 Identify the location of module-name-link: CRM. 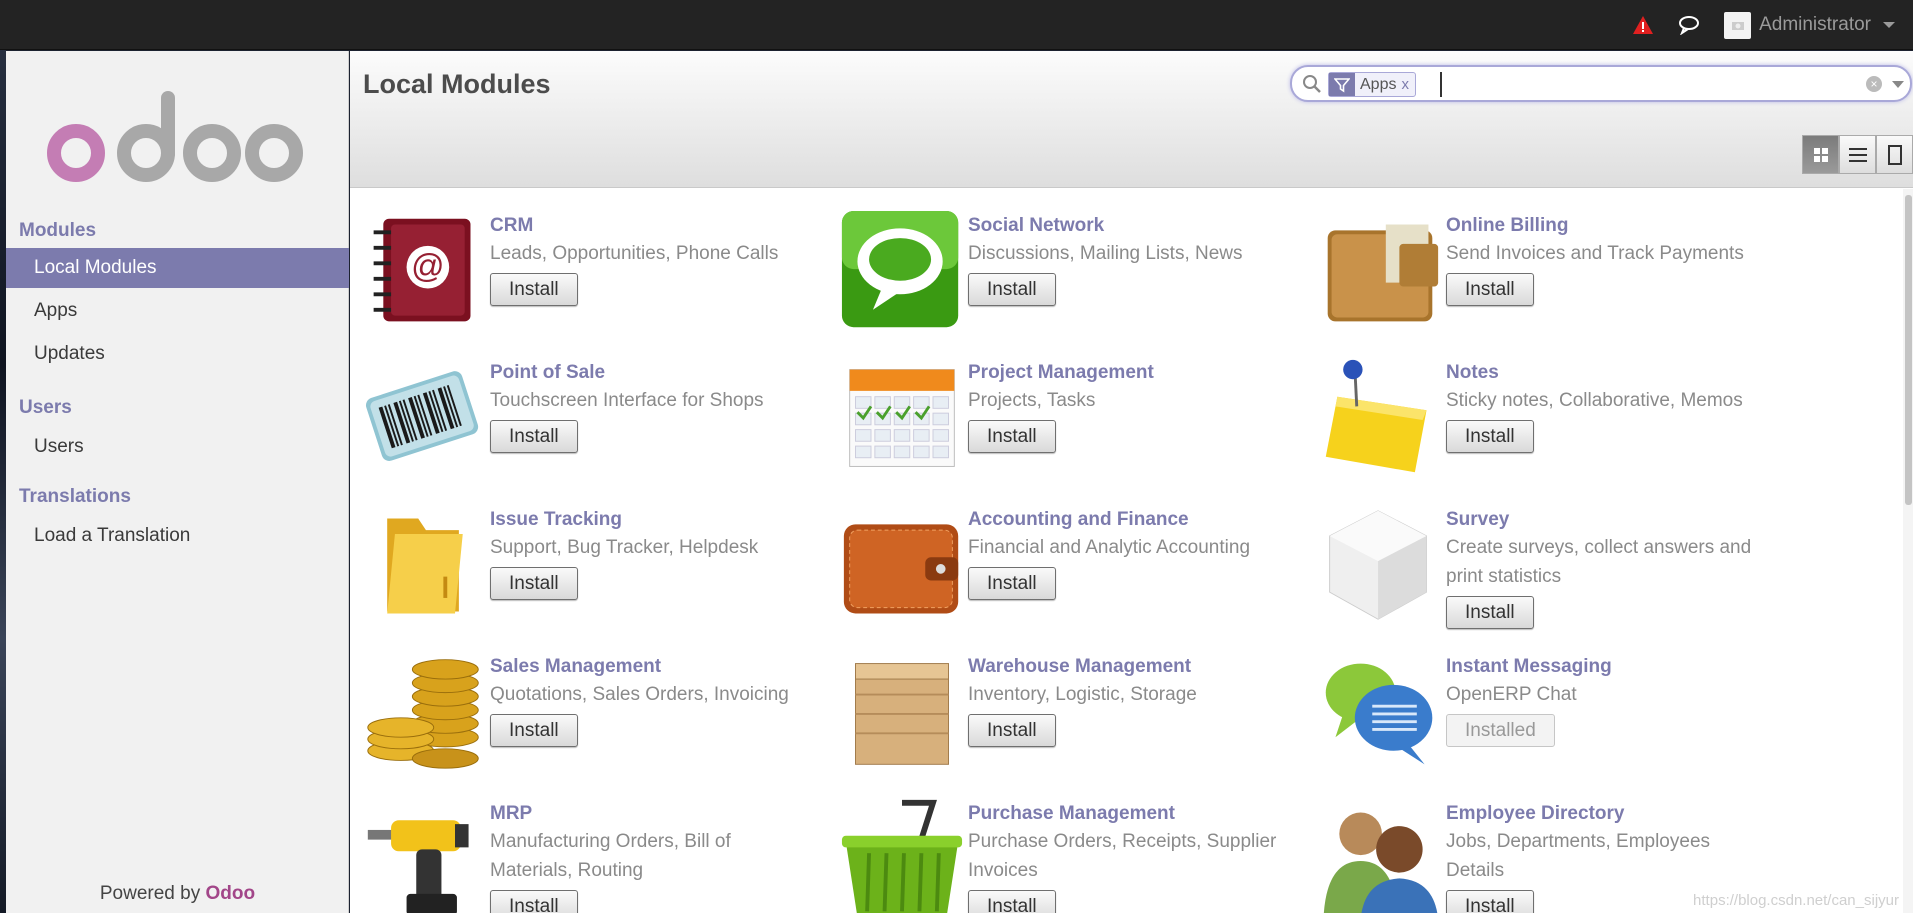
(650, 226).